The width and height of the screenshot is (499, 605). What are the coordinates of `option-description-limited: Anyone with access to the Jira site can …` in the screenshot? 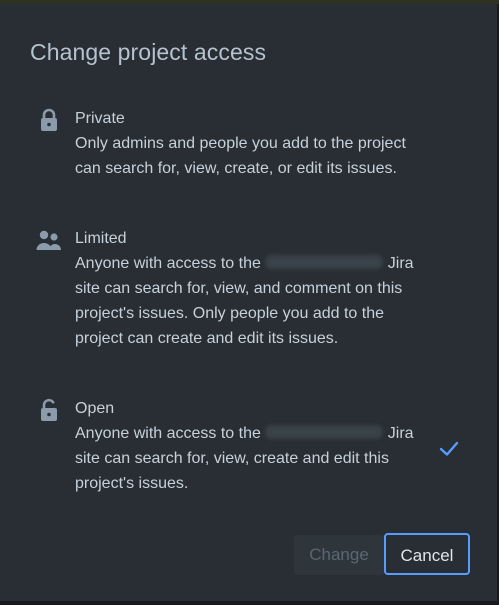 It's located at (245, 301).